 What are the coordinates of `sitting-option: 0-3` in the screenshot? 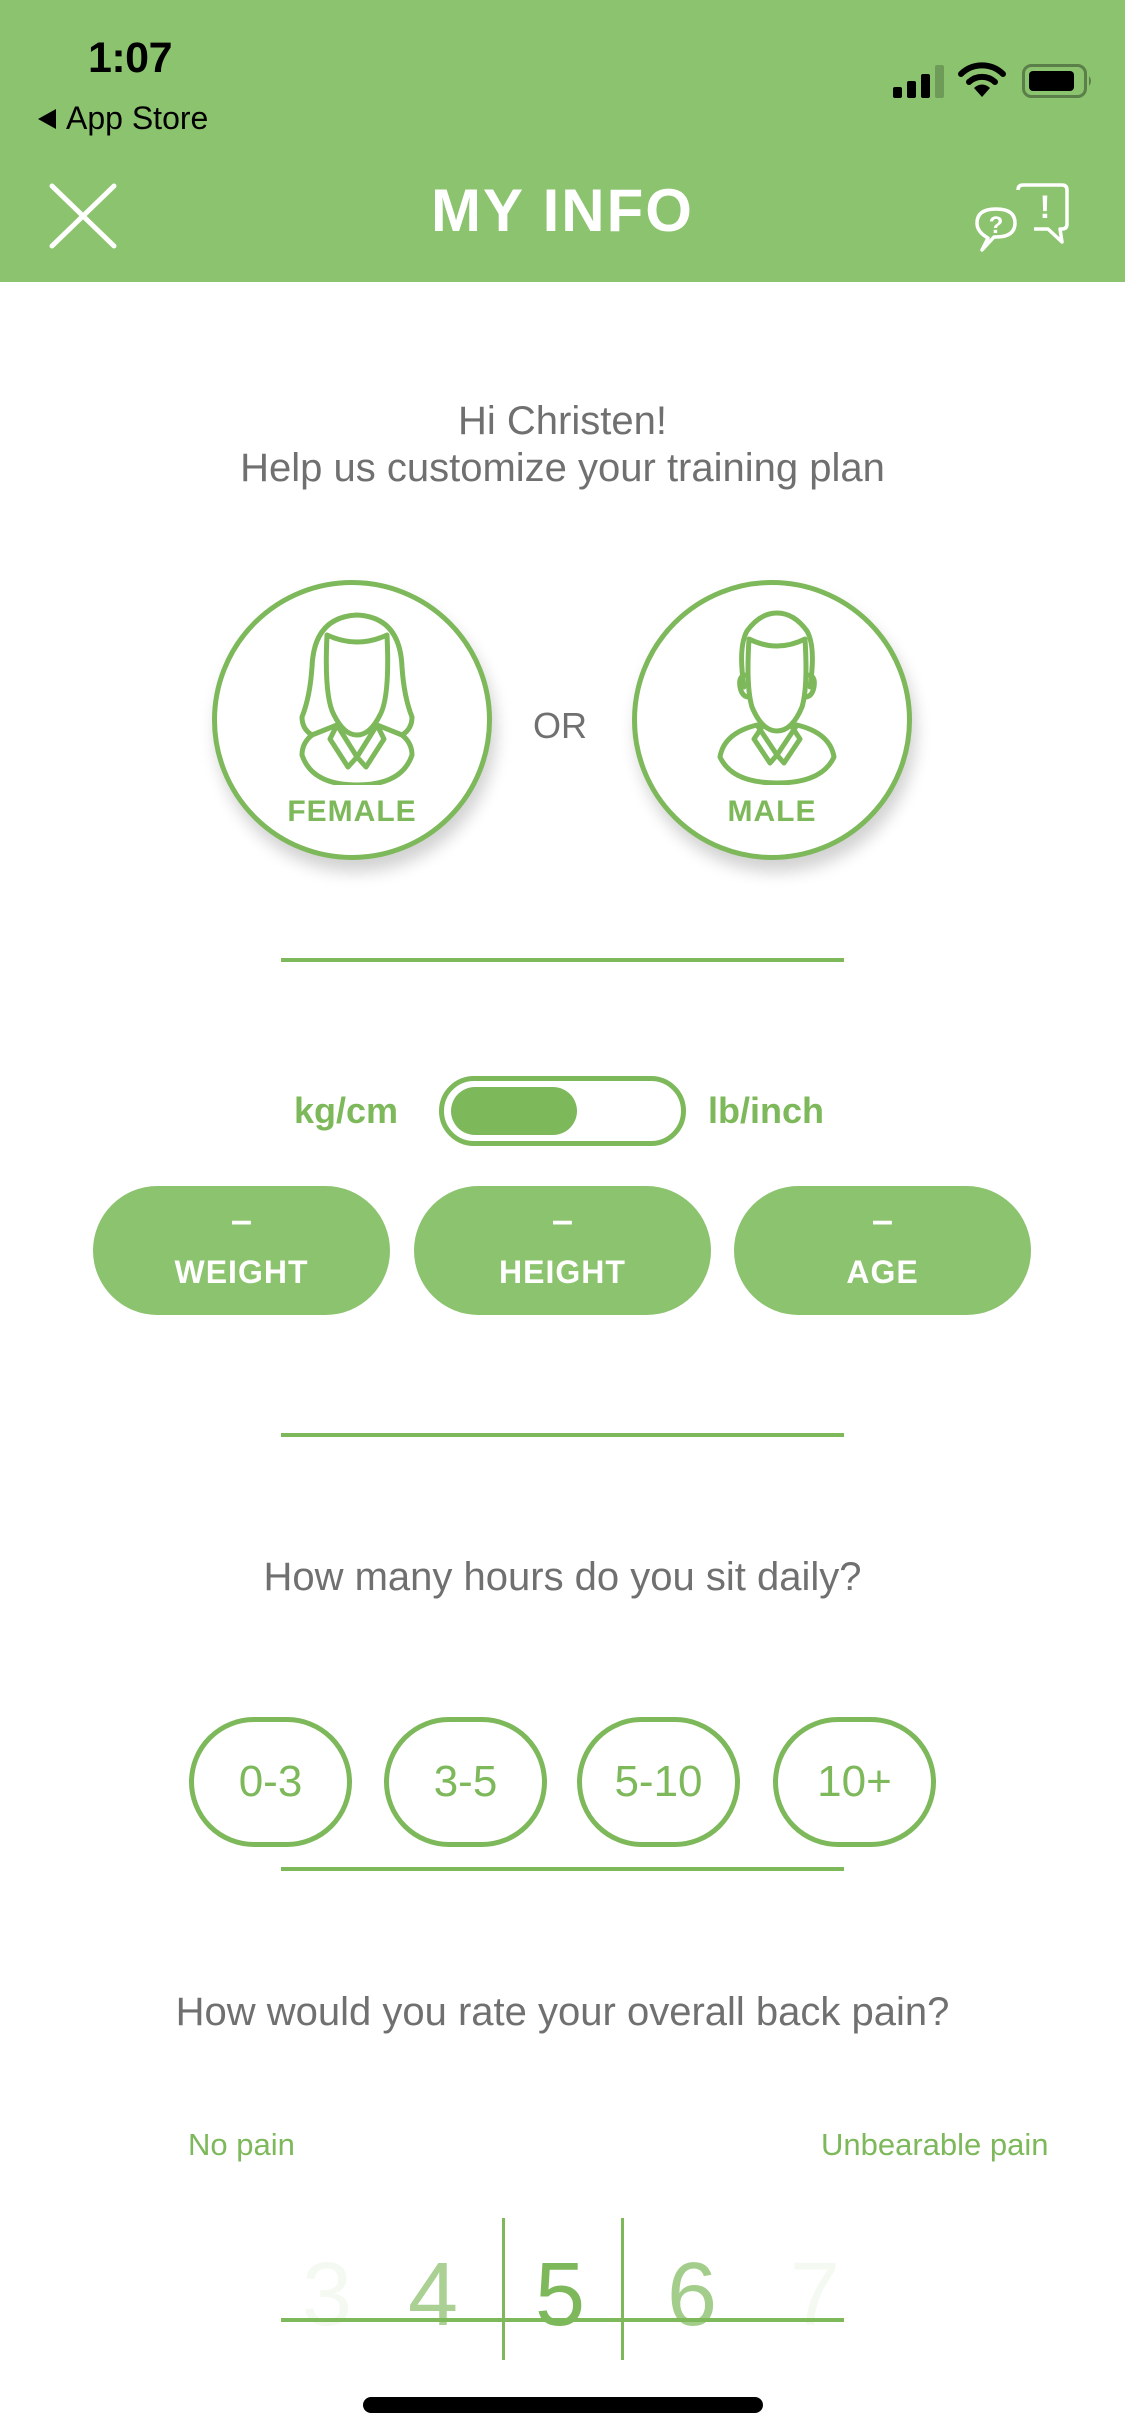 It's located at (270, 1782).